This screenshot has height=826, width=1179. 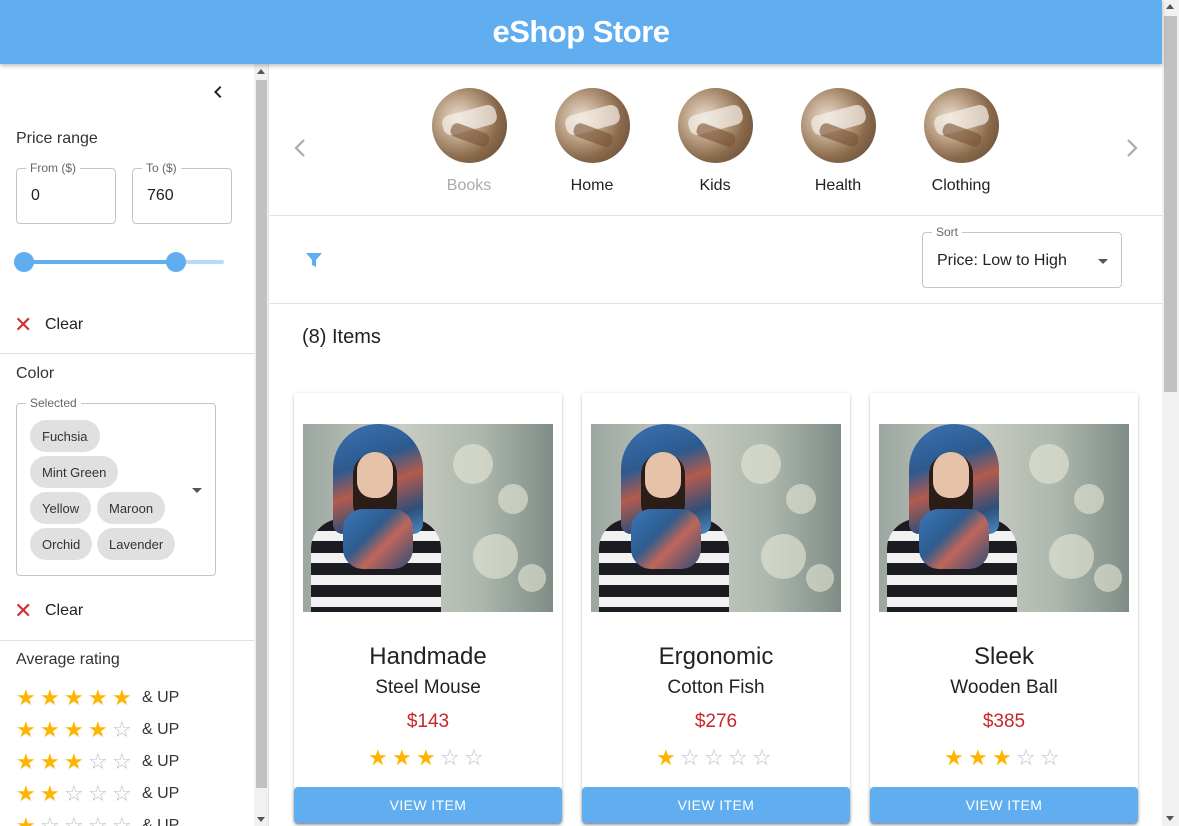 I want to click on rating-filter-row: ★ ★ ★ ☆ ☆ & UP, so click(x=97, y=762).